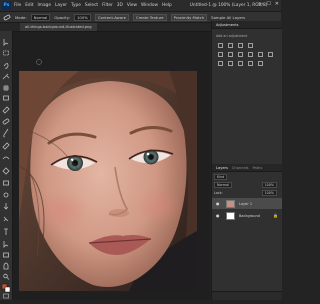 The height and width of the screenshot is (304, 320). Describe the element at coordinates (275, 215) in the screenshot. I see `lock-icon: 🔒` at that location.